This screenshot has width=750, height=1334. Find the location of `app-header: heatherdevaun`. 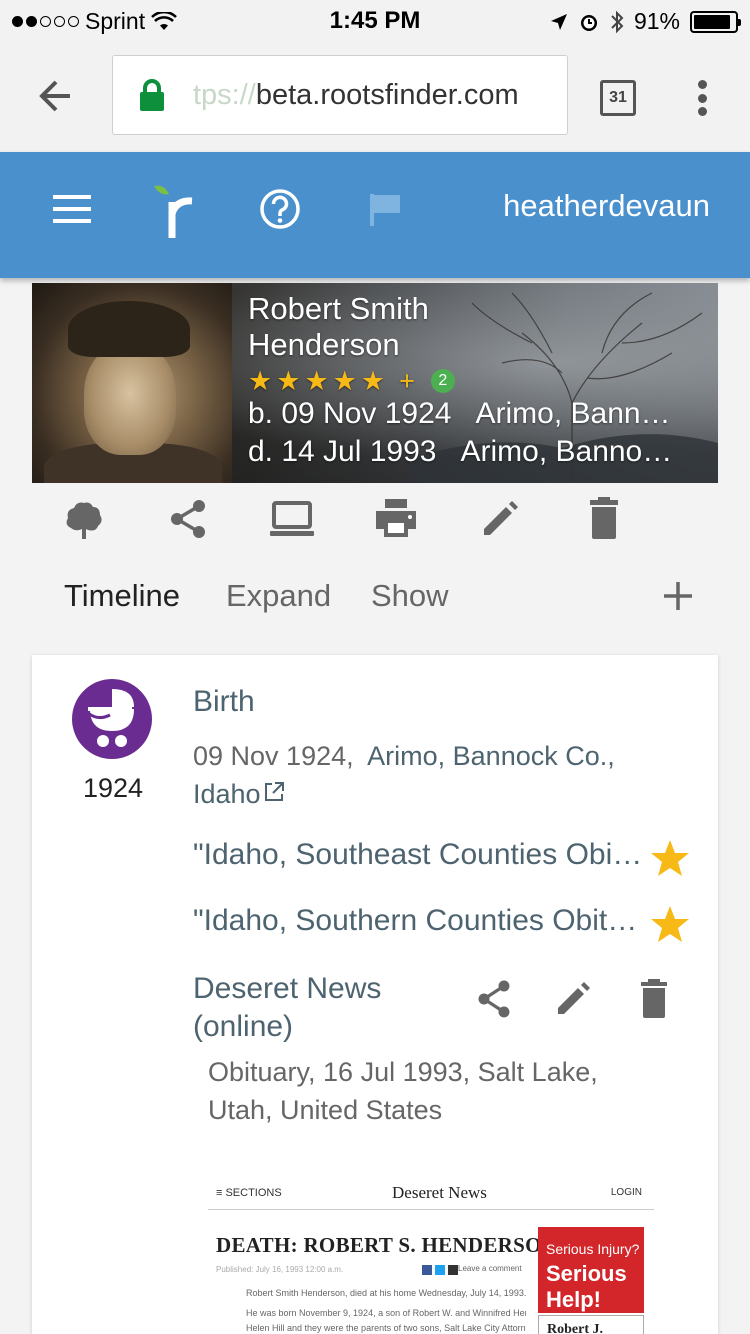

app-header: heatherdevaun is located at coordinates (375, 215).